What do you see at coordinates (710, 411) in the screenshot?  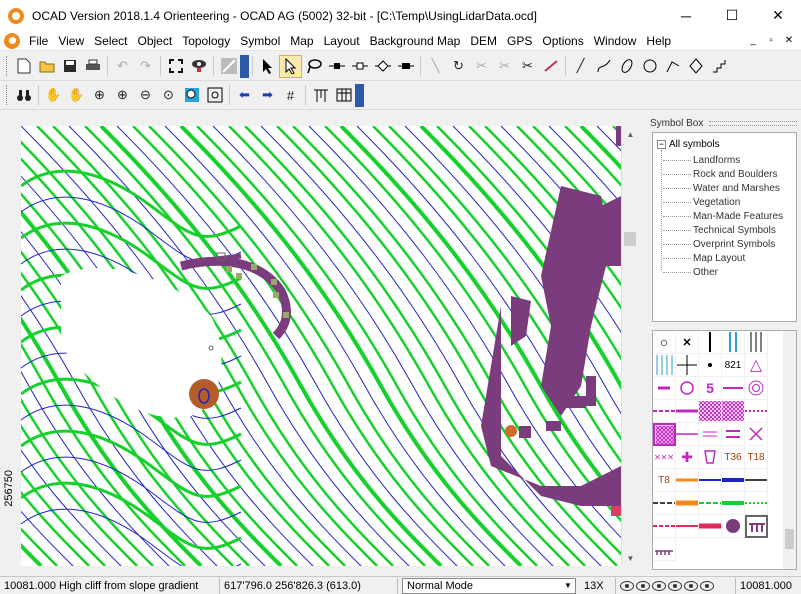 I see `symbol-hatch-area-icon` at bounding box center [710, 411].